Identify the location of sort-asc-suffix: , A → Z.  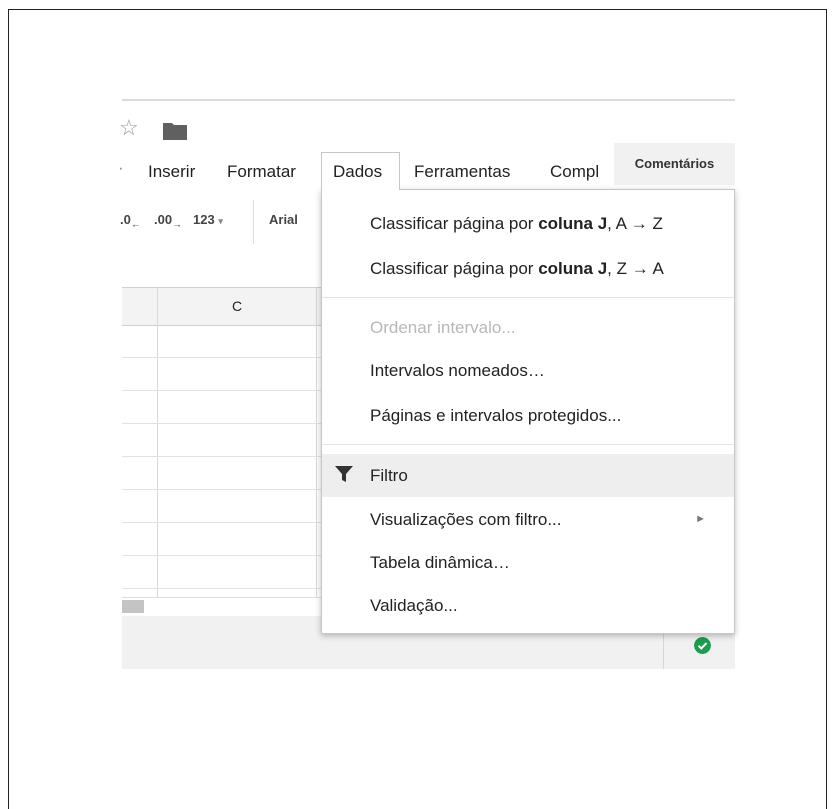
(635, 223).